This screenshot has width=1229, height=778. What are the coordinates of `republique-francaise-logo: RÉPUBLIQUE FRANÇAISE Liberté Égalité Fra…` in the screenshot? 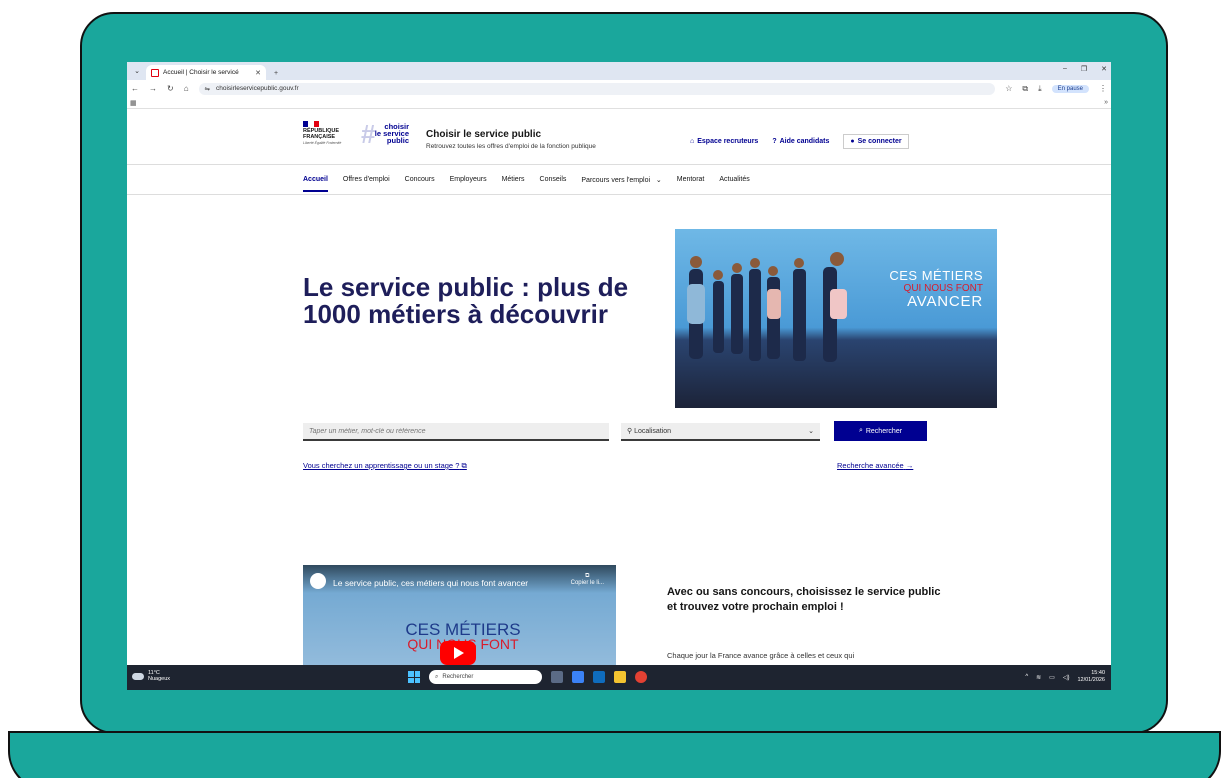 It's located at (330, 133).